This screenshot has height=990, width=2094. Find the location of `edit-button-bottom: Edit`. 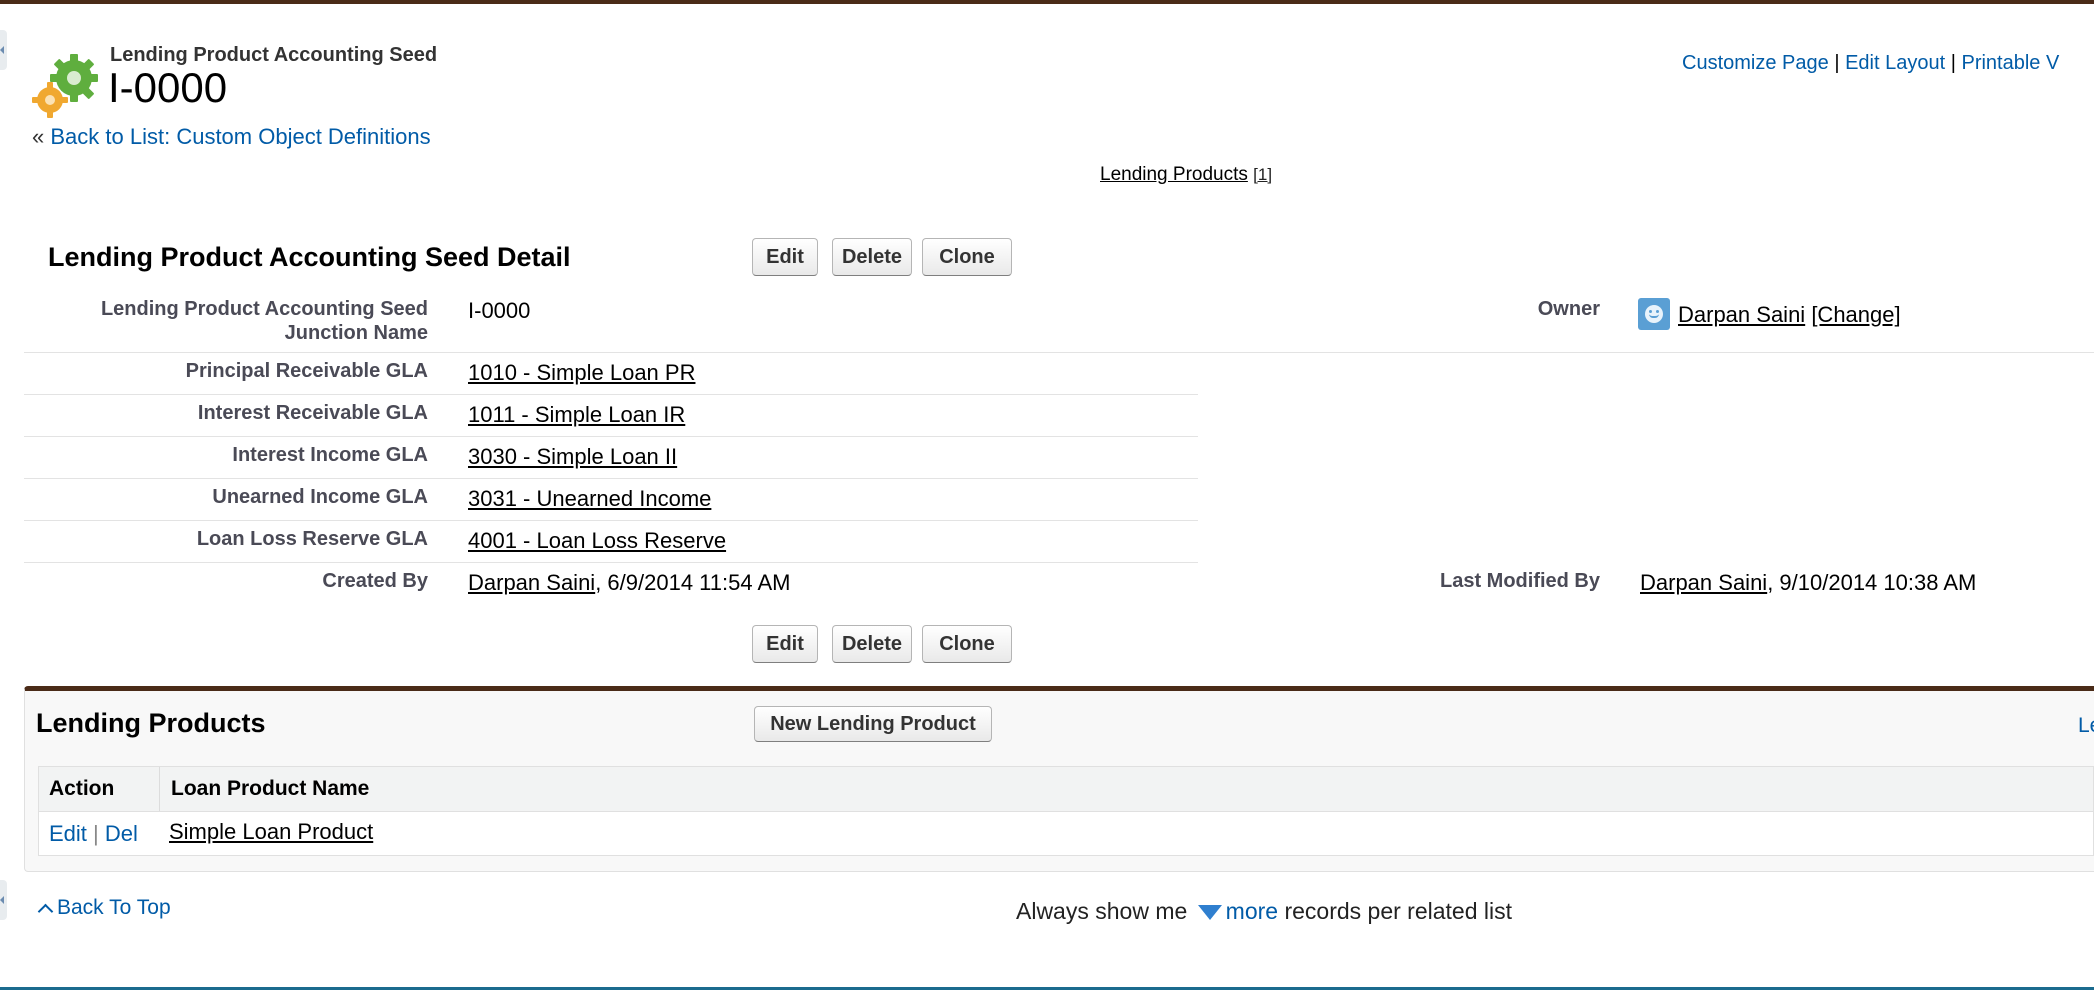

edit-button-bottom: Edit is located at coordinates (785, 644).